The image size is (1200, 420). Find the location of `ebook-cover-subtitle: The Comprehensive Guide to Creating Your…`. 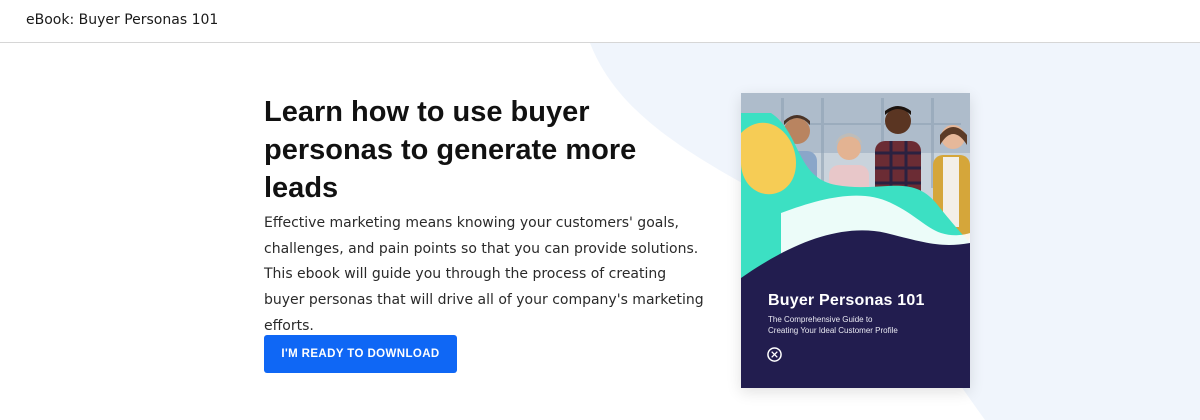

ebook-cover-subtitle: The Comprehensive Guide to Creating Your… is located at coordinates (853, 325).